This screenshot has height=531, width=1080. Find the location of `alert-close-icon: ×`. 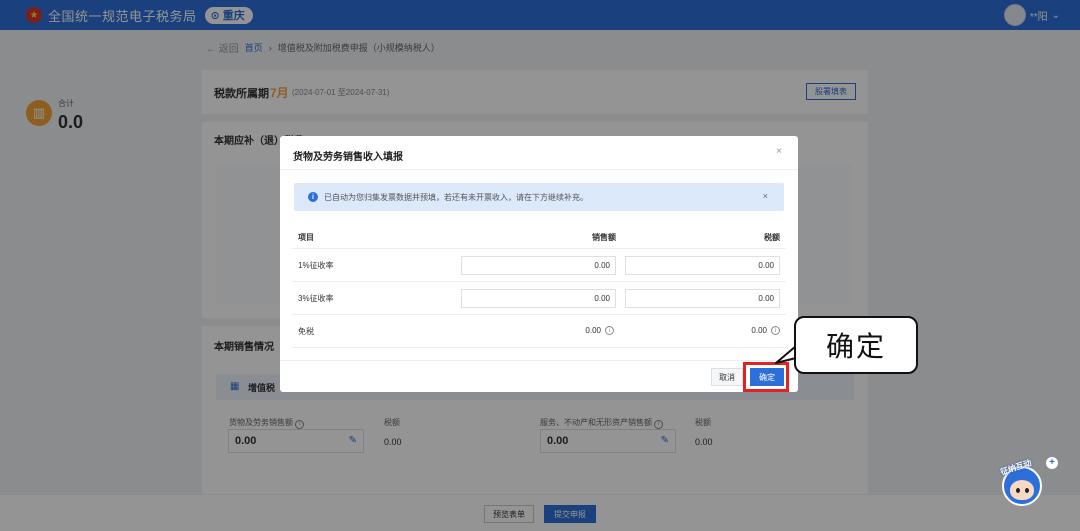

alert-close-icon: × is located at coordinates (765, 196).